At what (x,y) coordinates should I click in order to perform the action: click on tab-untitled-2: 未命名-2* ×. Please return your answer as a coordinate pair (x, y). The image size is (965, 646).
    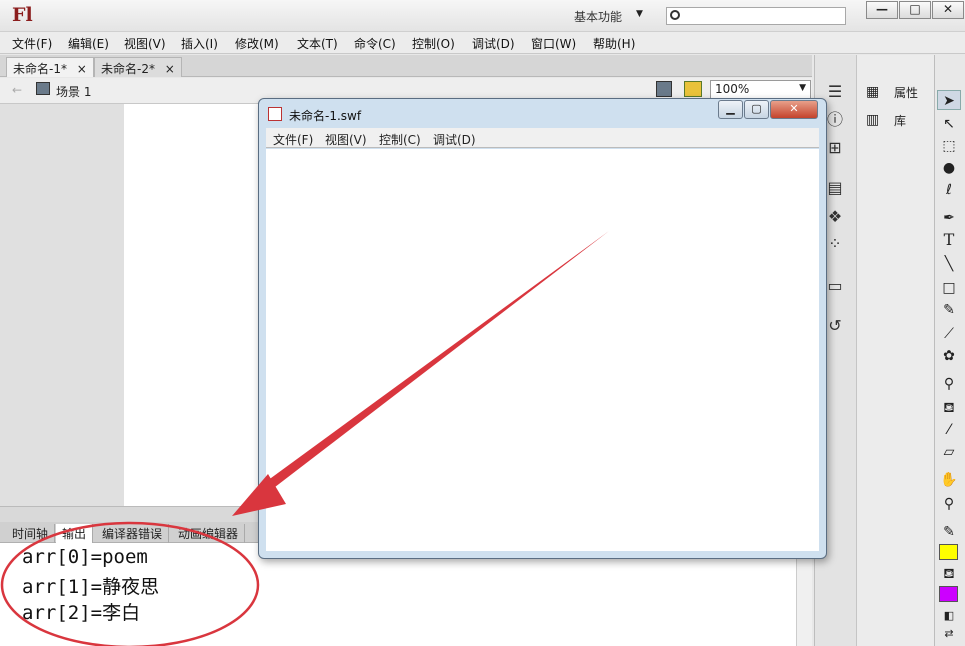
    Looking at the image, I should click on (138, 67).